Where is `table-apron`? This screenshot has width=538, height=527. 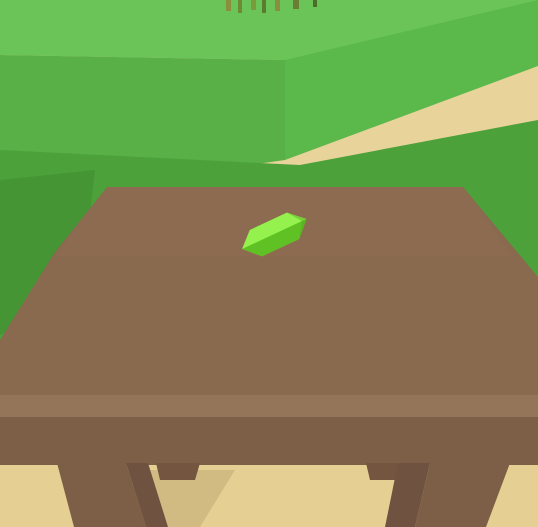 table-apron is located at coordinates (269, 441).